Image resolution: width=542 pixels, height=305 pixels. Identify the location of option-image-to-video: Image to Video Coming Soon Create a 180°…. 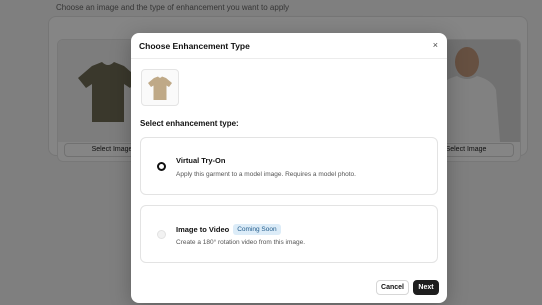
(289, 234).